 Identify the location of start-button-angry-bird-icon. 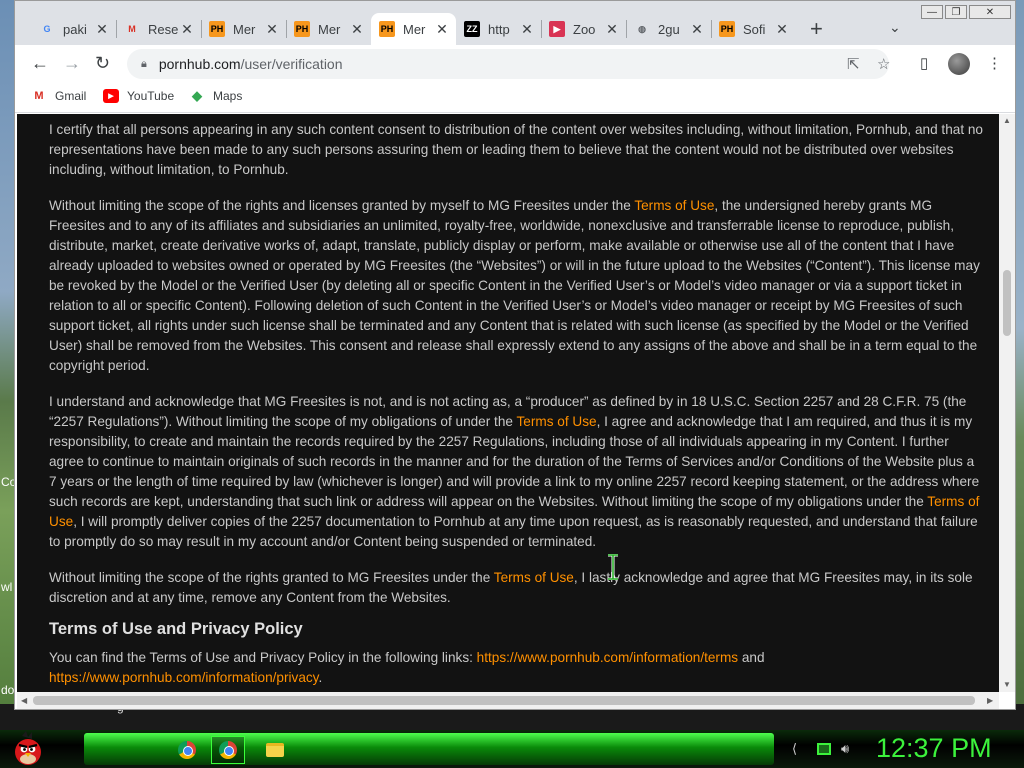
(28, 749).